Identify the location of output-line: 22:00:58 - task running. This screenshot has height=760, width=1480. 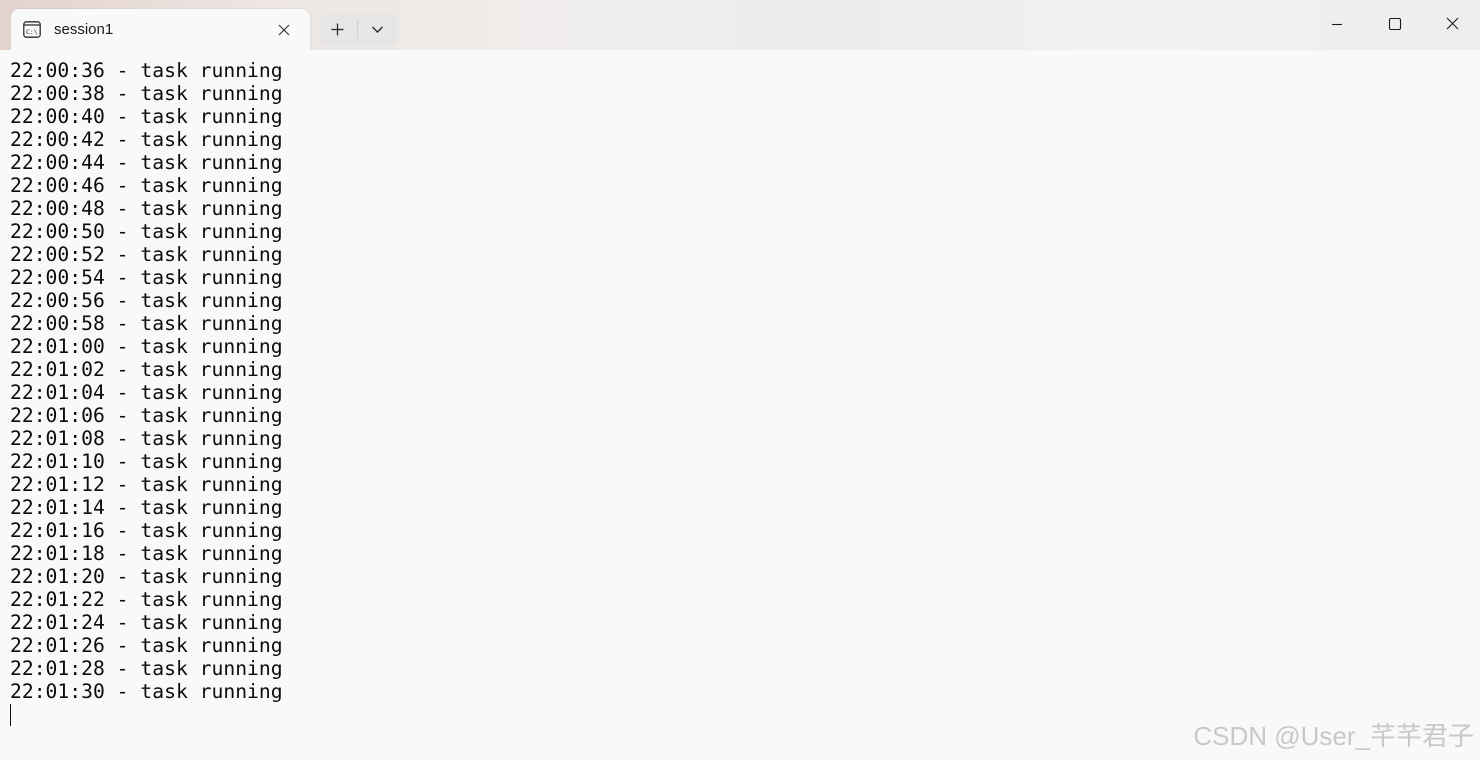
(146, 323).